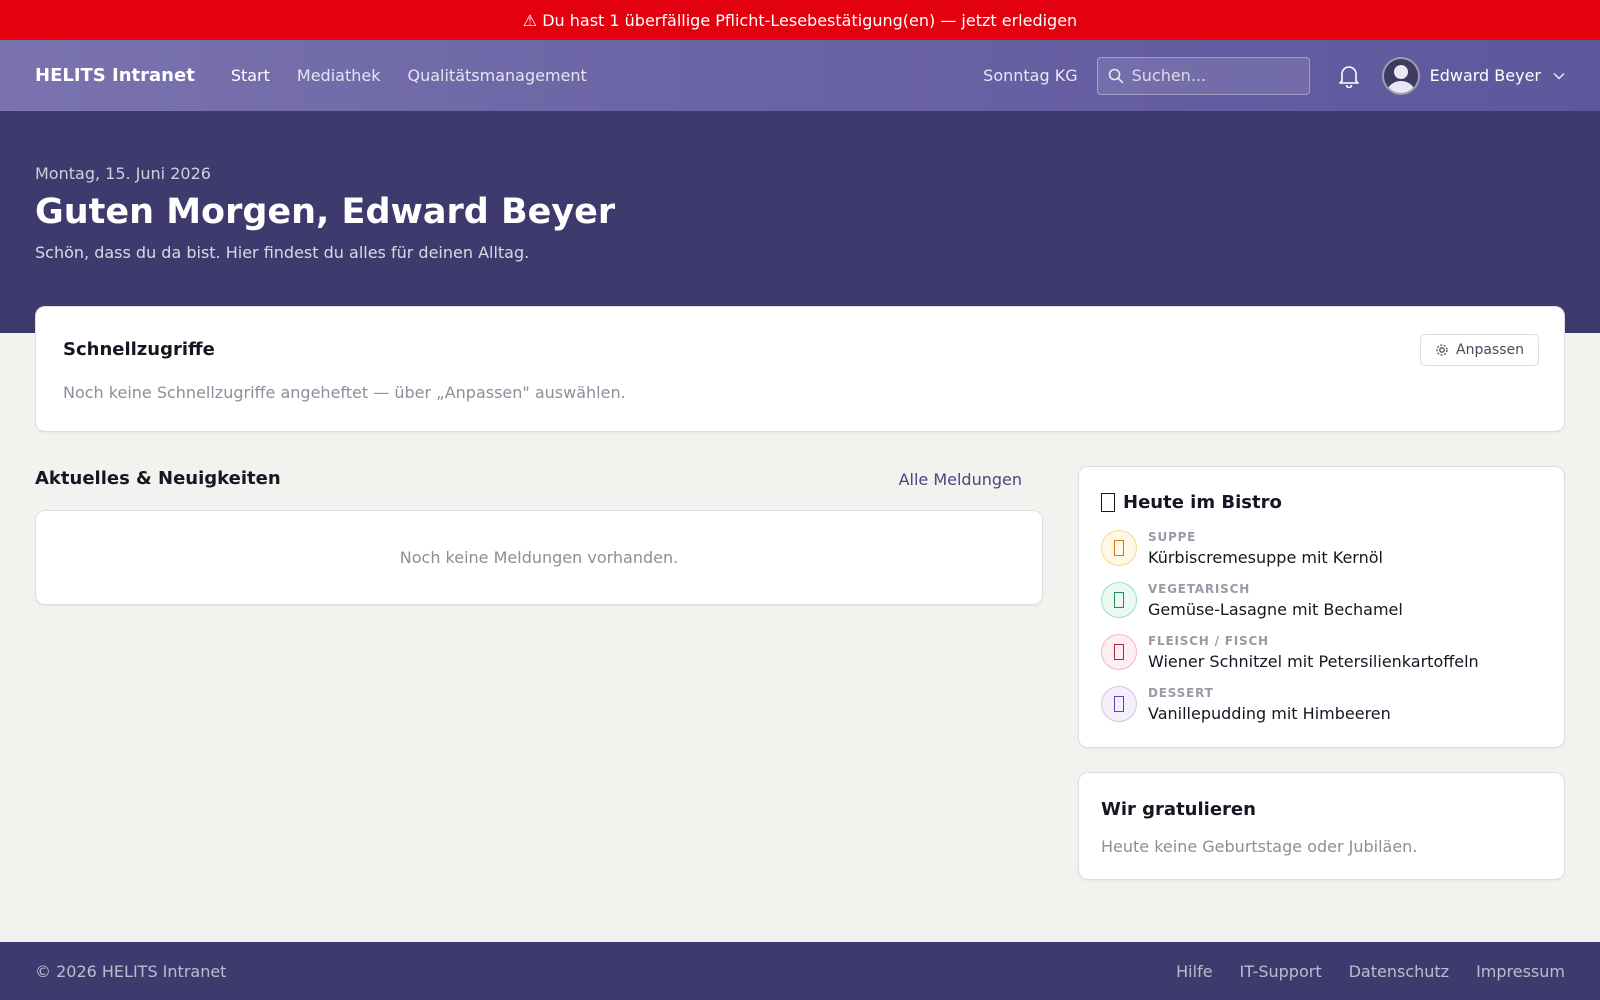 The height and width of the screenshot is (1000, 1600). Describe the element at coordinates (1181, 693) in the screenshot. I see `menu-category: DESSERT` at that location.